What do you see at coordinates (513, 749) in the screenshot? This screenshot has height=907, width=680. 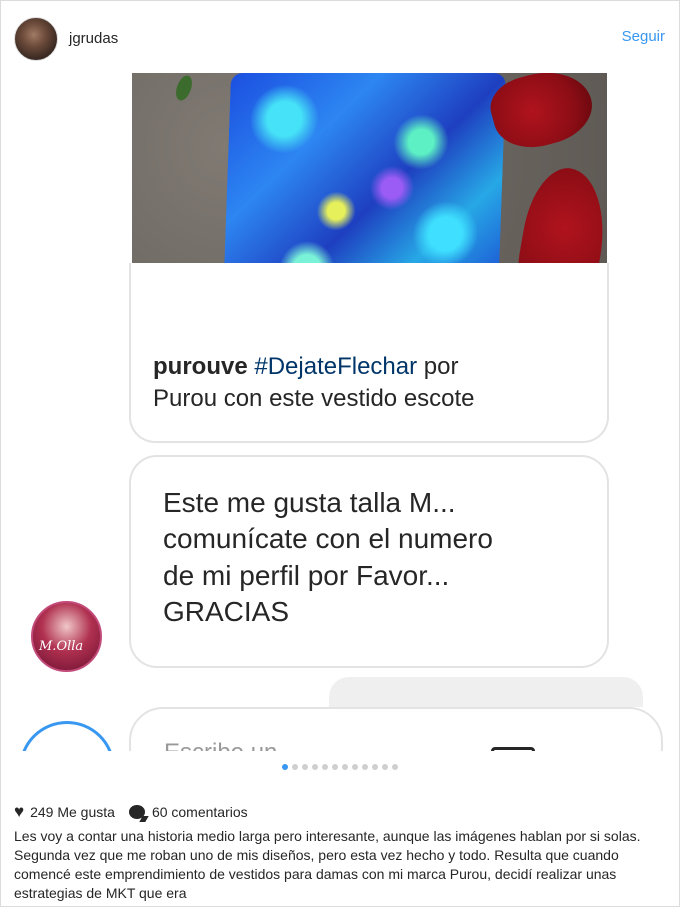 I see `image-icon` at bounding box center [513, 749].